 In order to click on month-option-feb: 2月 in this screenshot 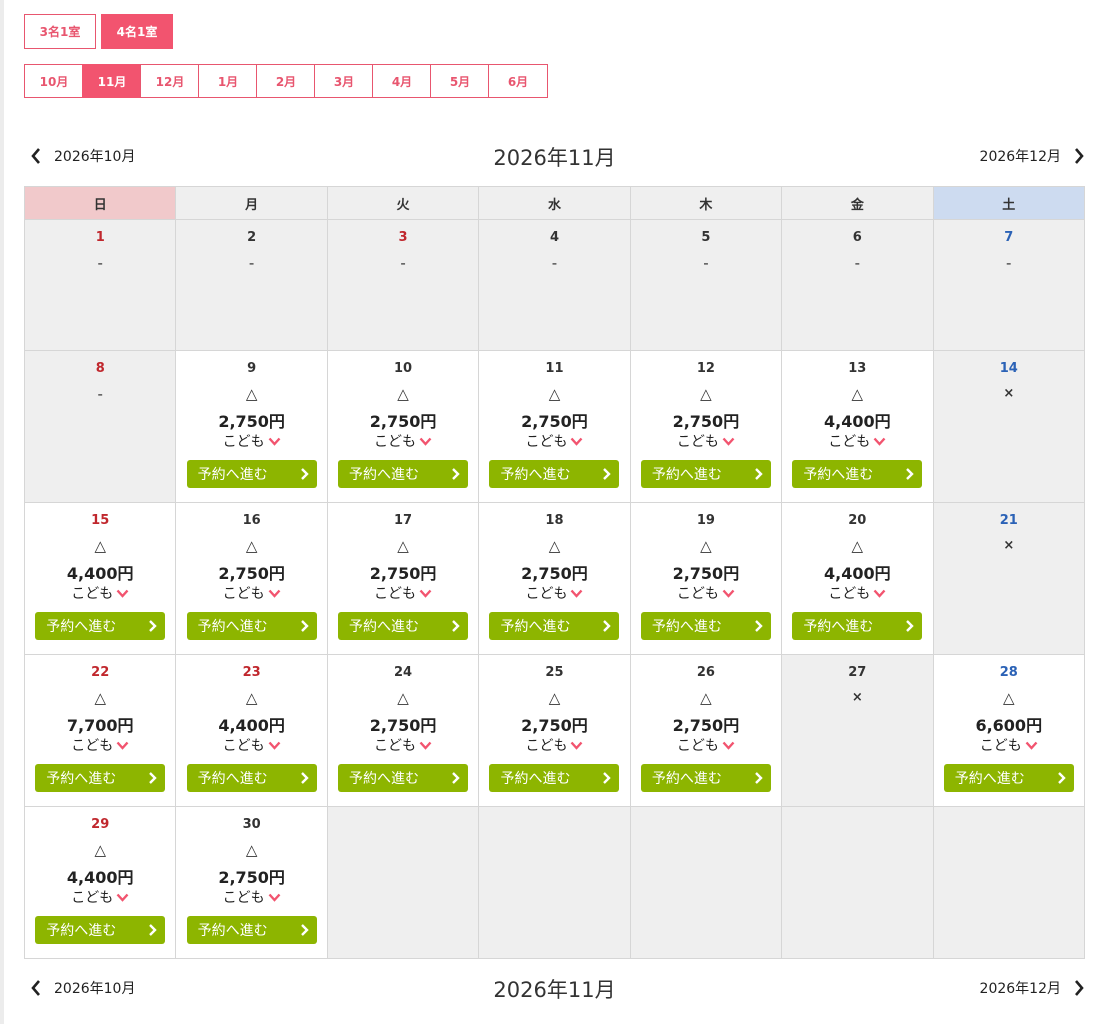, I will do `click(286, 81)`.